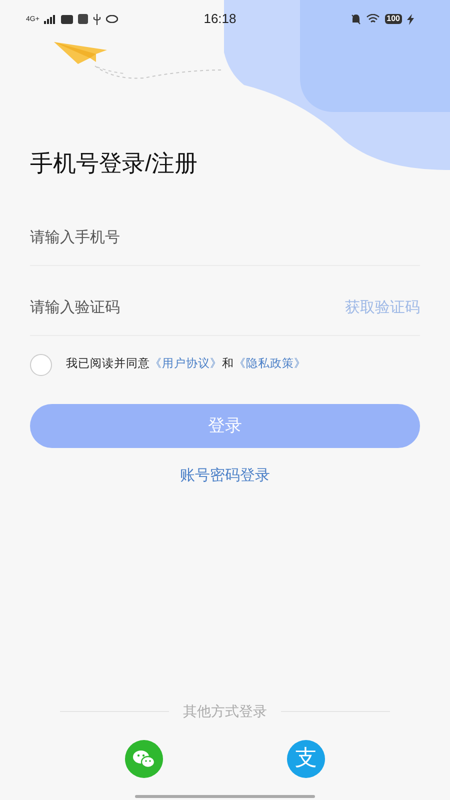  What do you see at coordinates (225, 711) in the screenshot?
I see `other-methods-label: 其他方式登录` at bounding box center [225, 711].